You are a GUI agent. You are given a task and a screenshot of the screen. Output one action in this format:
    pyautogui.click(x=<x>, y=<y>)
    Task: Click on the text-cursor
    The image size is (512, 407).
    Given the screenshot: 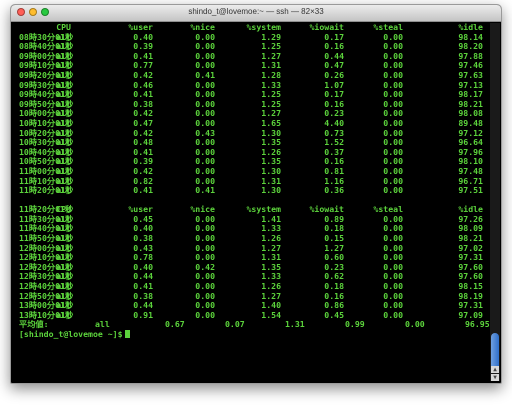 What is the action you would take?
    pyautogui.click(x=127, y=334)
    